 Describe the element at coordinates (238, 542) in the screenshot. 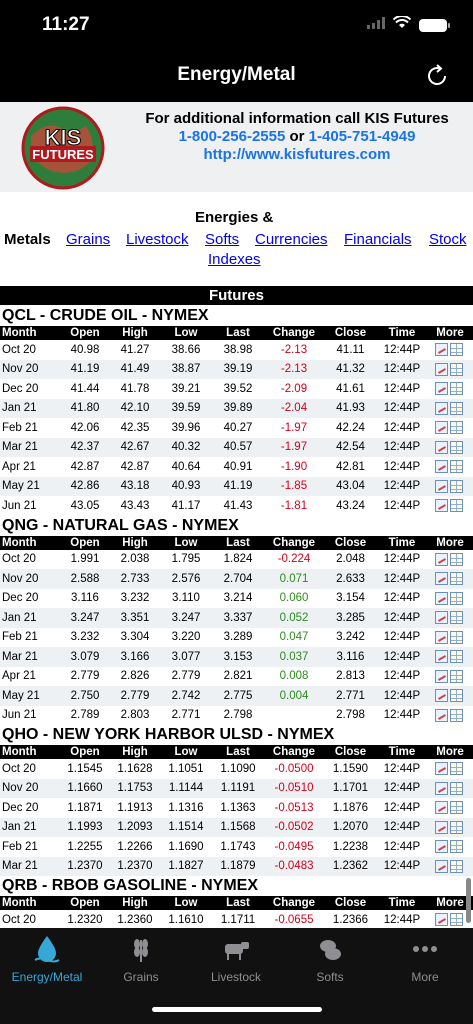

I see `column-header: Last` at that location.